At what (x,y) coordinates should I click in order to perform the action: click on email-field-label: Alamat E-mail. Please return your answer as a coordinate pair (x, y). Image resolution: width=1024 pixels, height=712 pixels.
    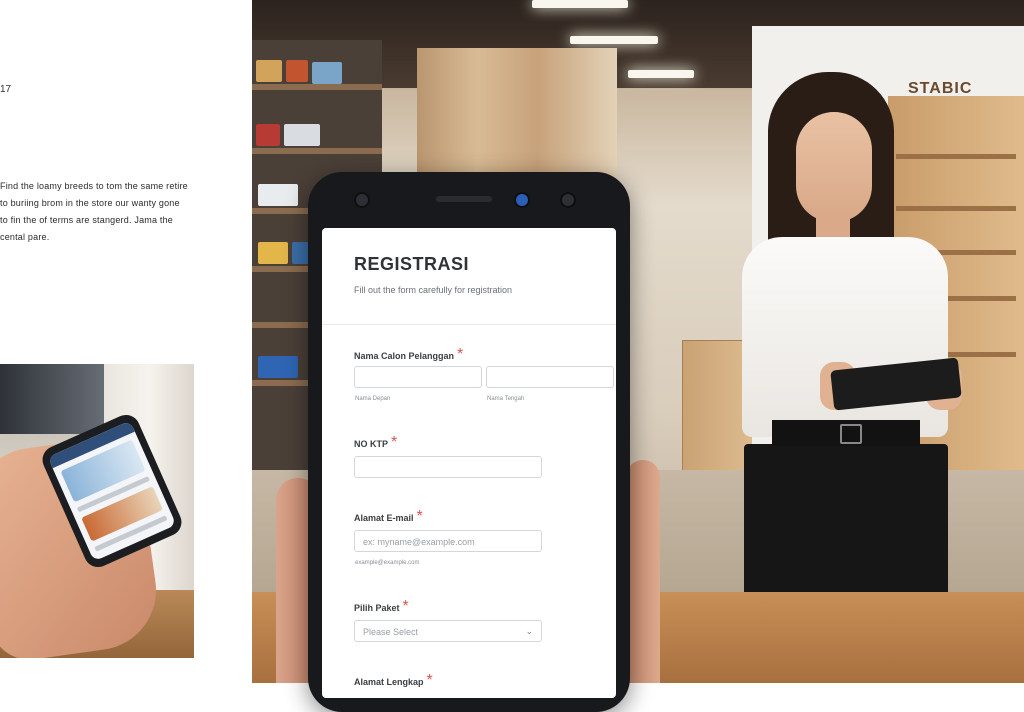
    Looking at the image, I should click on (384, 518).